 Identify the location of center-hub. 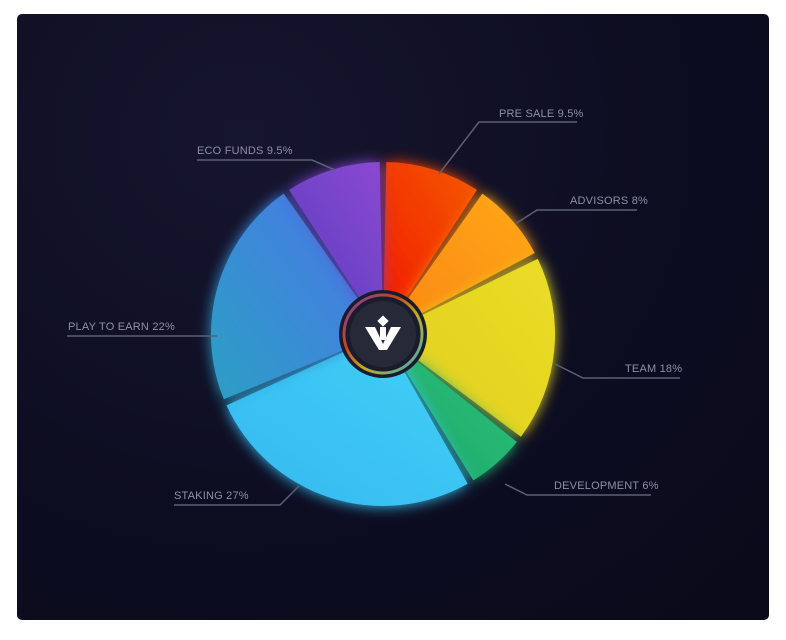
(383, 334).